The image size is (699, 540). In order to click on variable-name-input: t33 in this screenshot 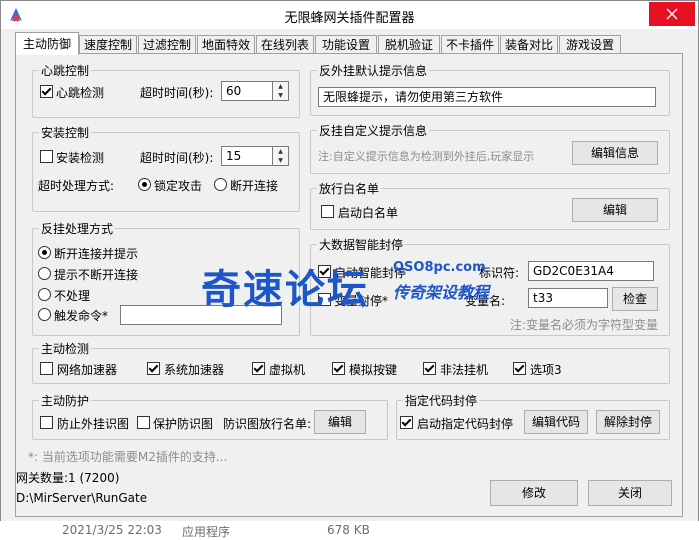, I will do `click(568, 298)`.